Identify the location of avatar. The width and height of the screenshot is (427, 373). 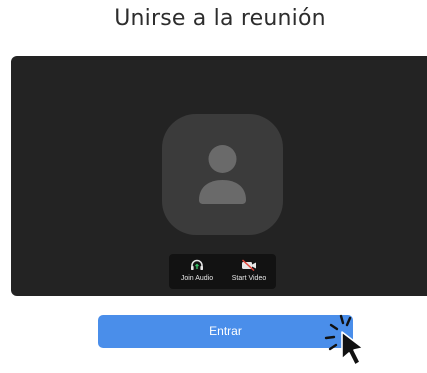
(222, 174).